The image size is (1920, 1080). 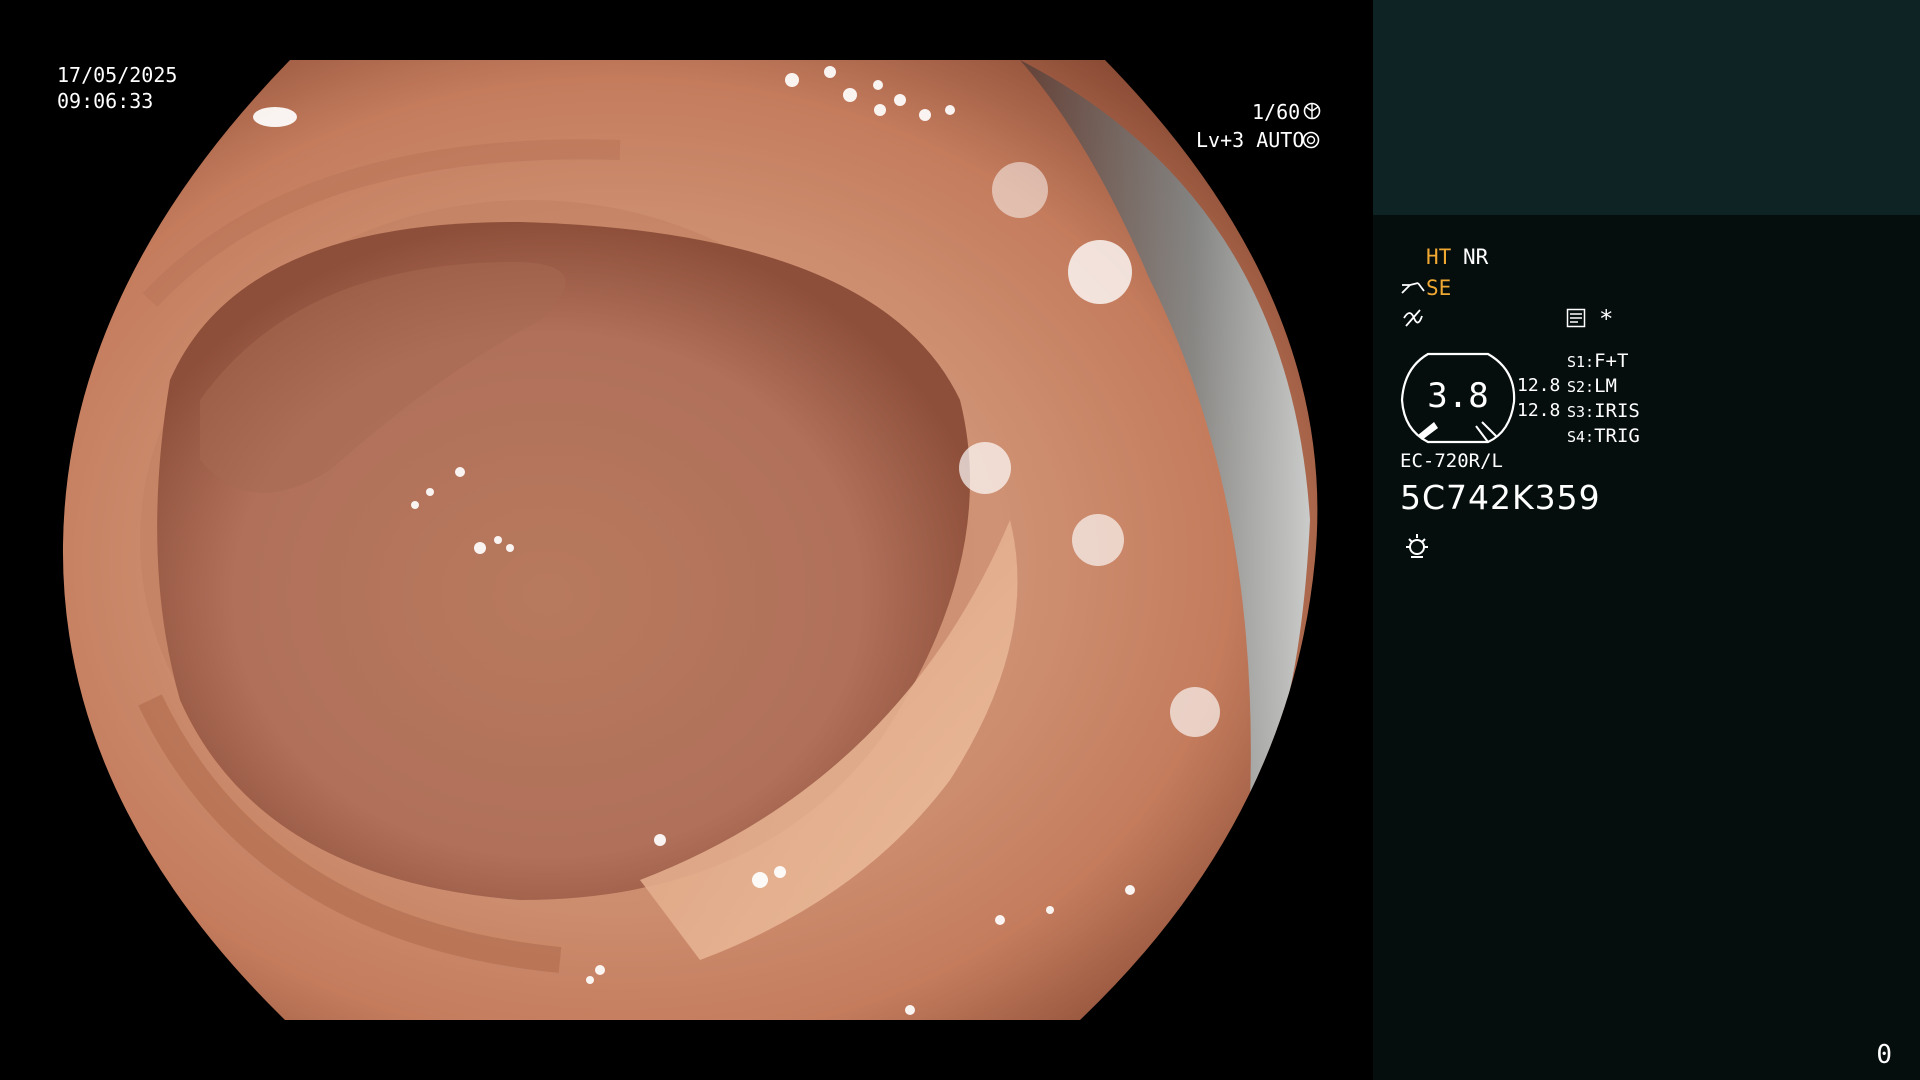 I want to click on switch-item-s4: S4:TRIG, so click(x=1603, y=436).